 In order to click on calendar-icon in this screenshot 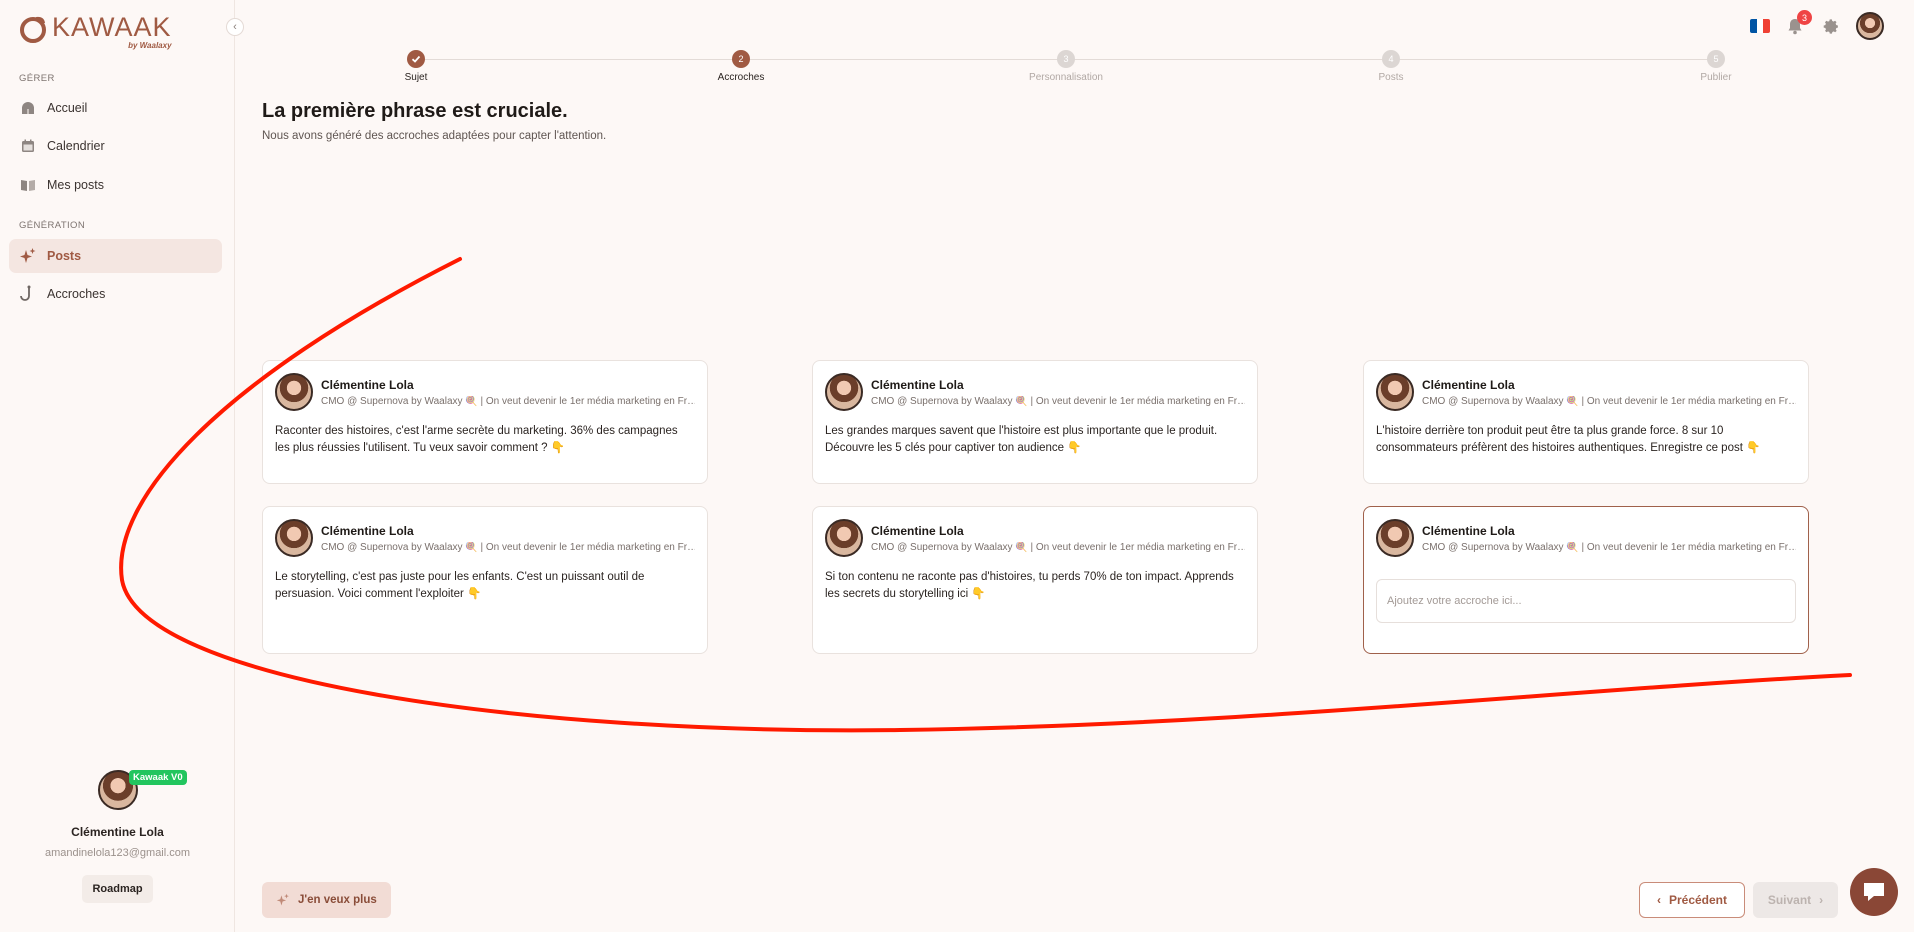, I will do `click(28, 146)`.